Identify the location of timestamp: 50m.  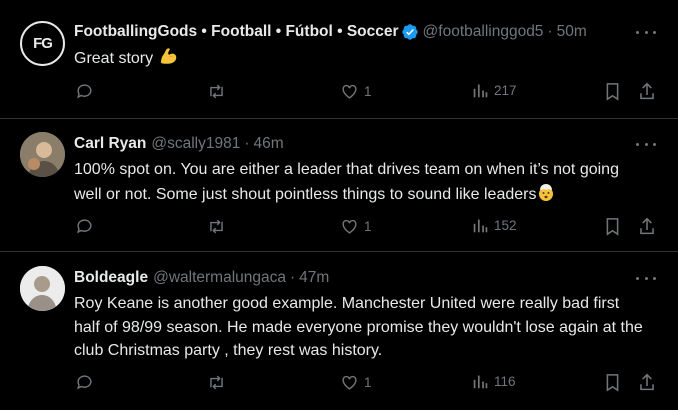
(572, 32).